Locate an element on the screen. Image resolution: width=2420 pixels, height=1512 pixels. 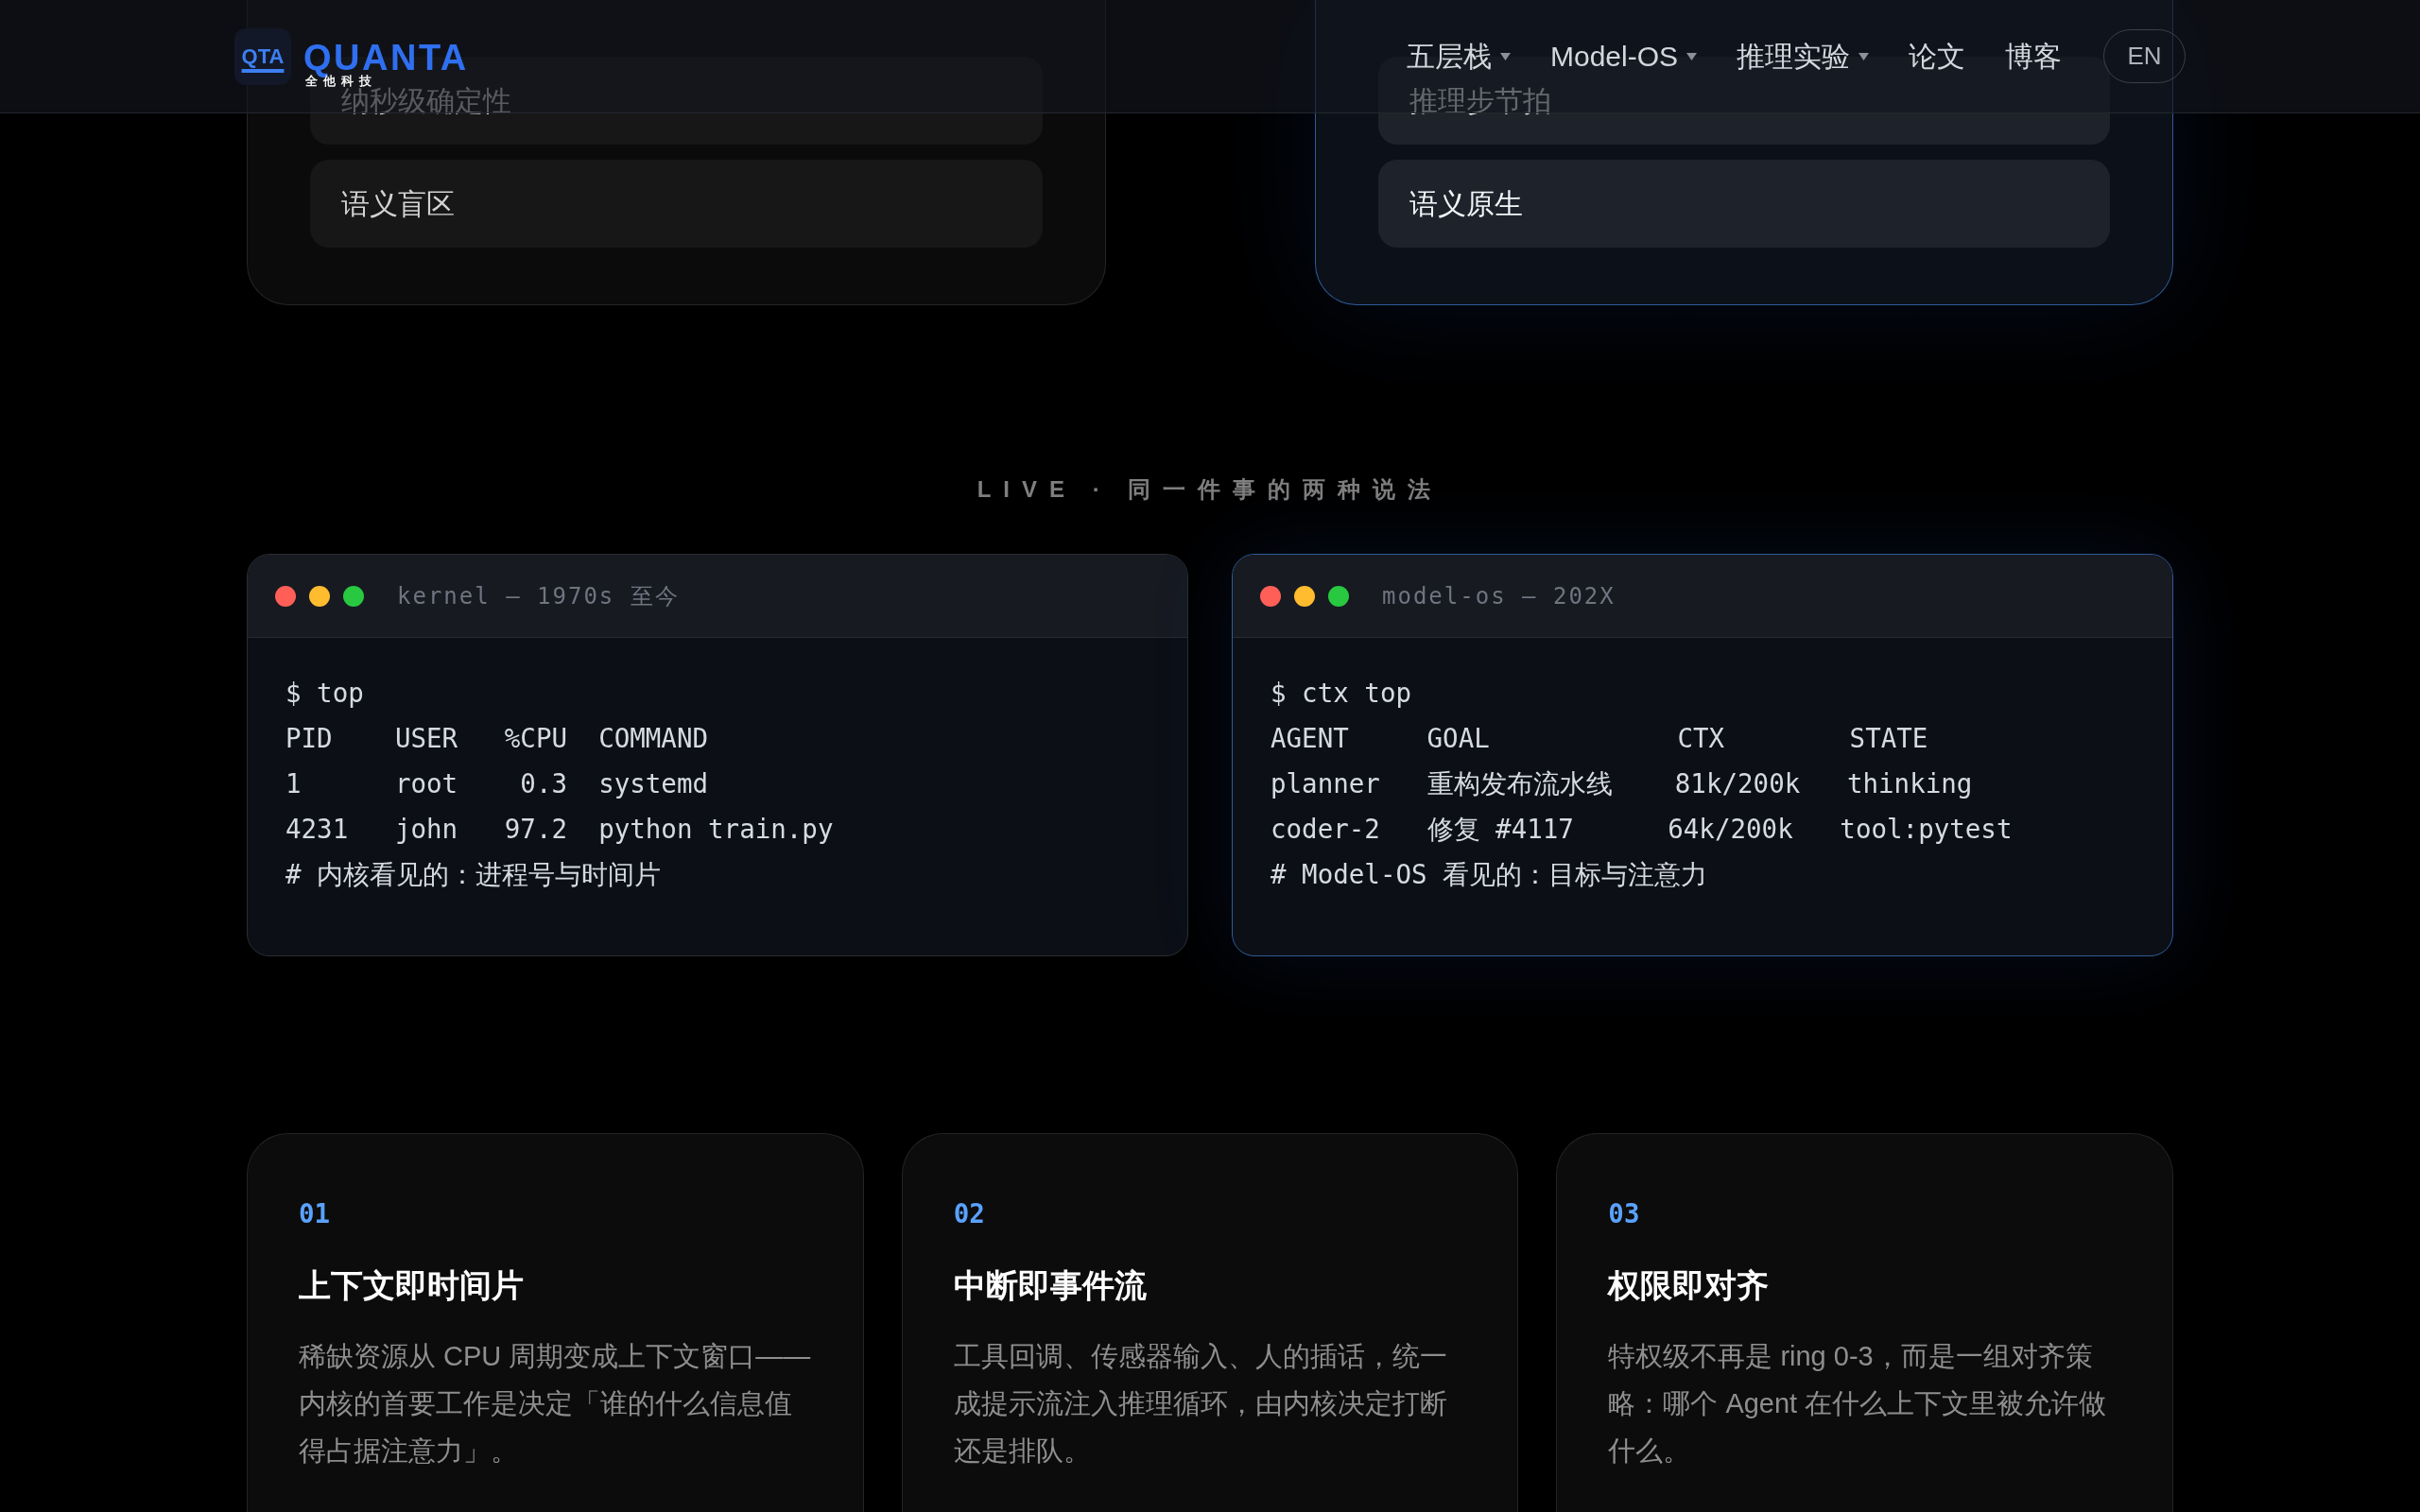
terminal-line: 4231 john 97.2 python train.py is located at coordinates (559, 829).